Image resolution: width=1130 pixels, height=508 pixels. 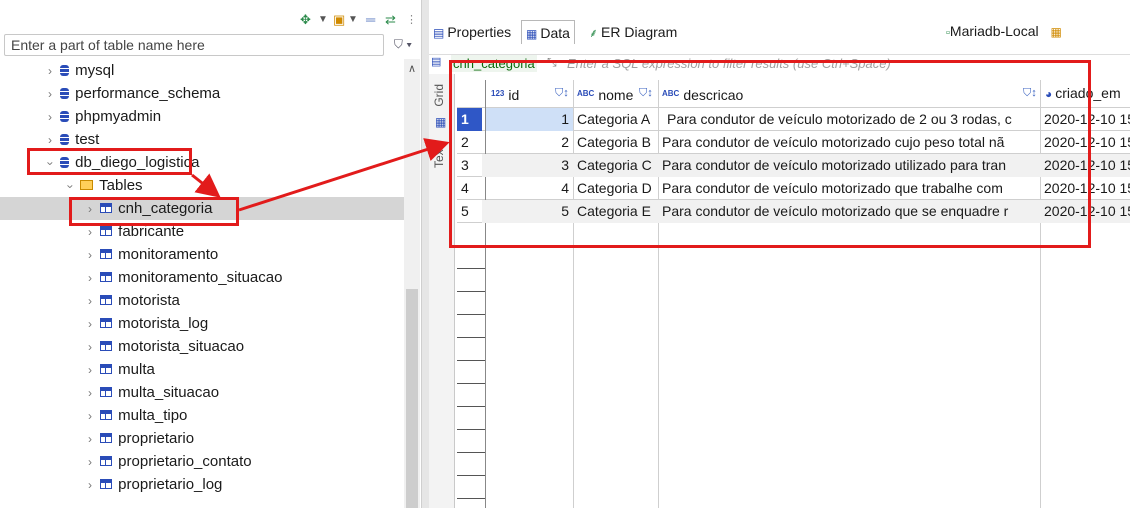 What do you see at coordinates (194, 45) in the screenshot?
I see `table-search-input` at bounding box center [194, 45].